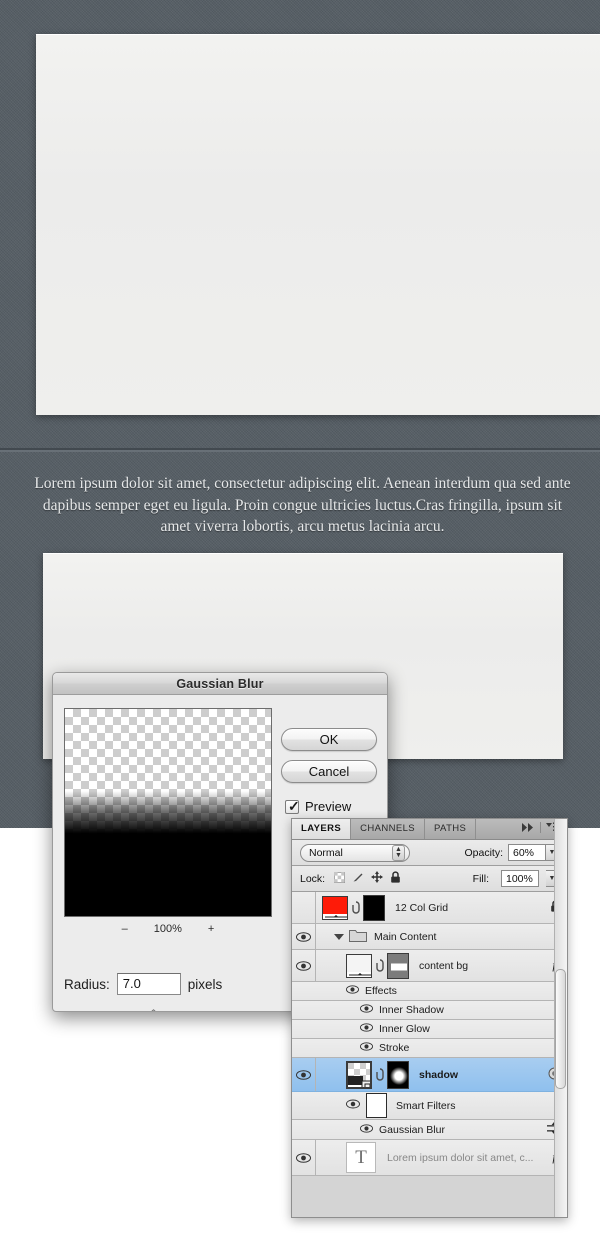 The image size is (600, 1233). I want to click on zoom-level-value: 100%, so click(167, 929).